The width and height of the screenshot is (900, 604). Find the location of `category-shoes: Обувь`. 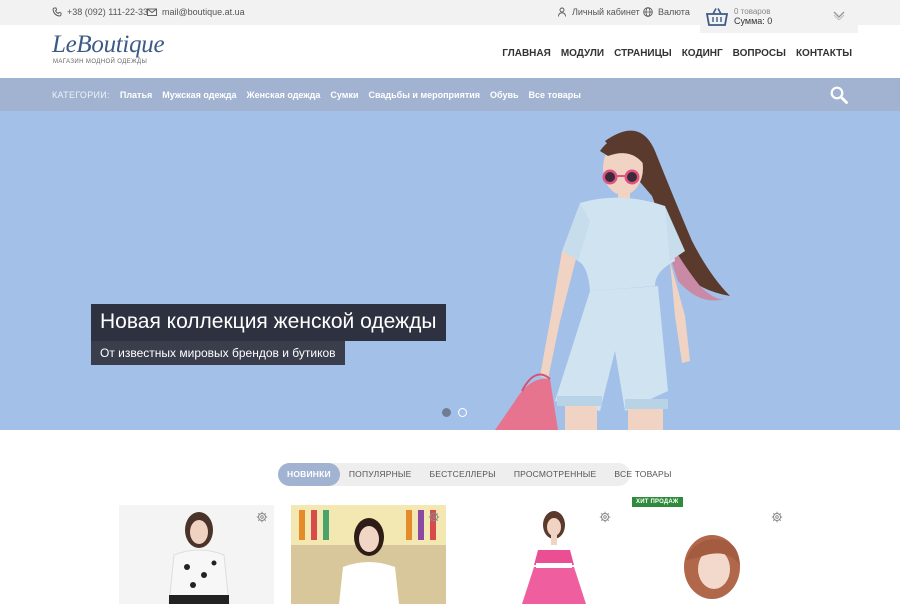

category-shoes: Обувь is located at coordinates (504, 95).